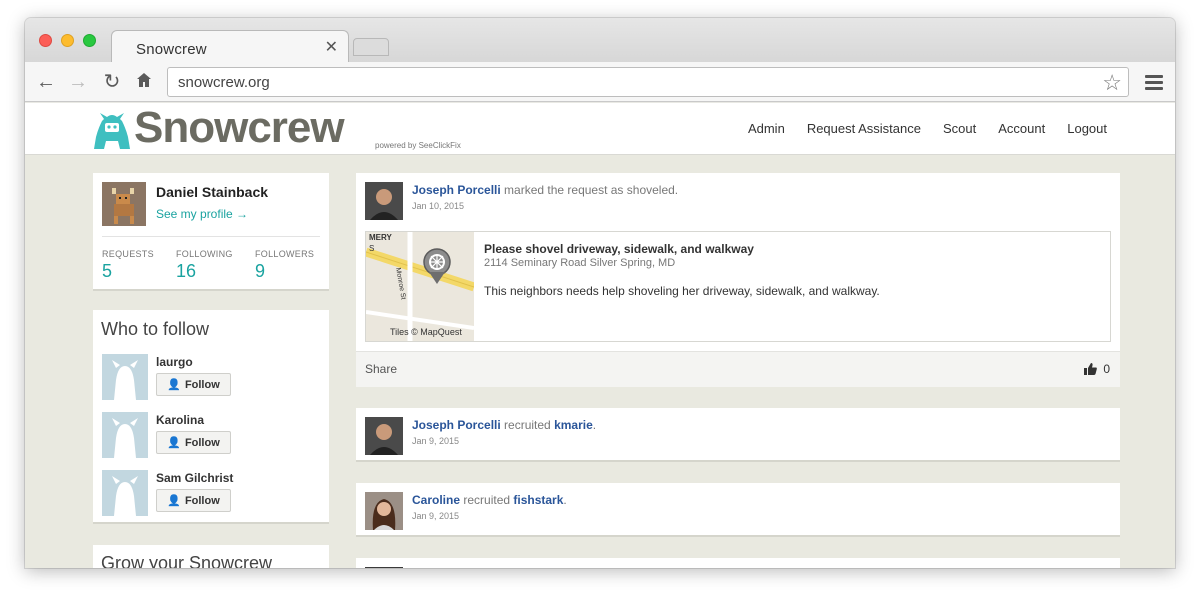 The width and height of the screenshot is (1197, 600). Describe the element at coordinates (1097, 369) in the screenshot. I see `like-button: 0` at that location.